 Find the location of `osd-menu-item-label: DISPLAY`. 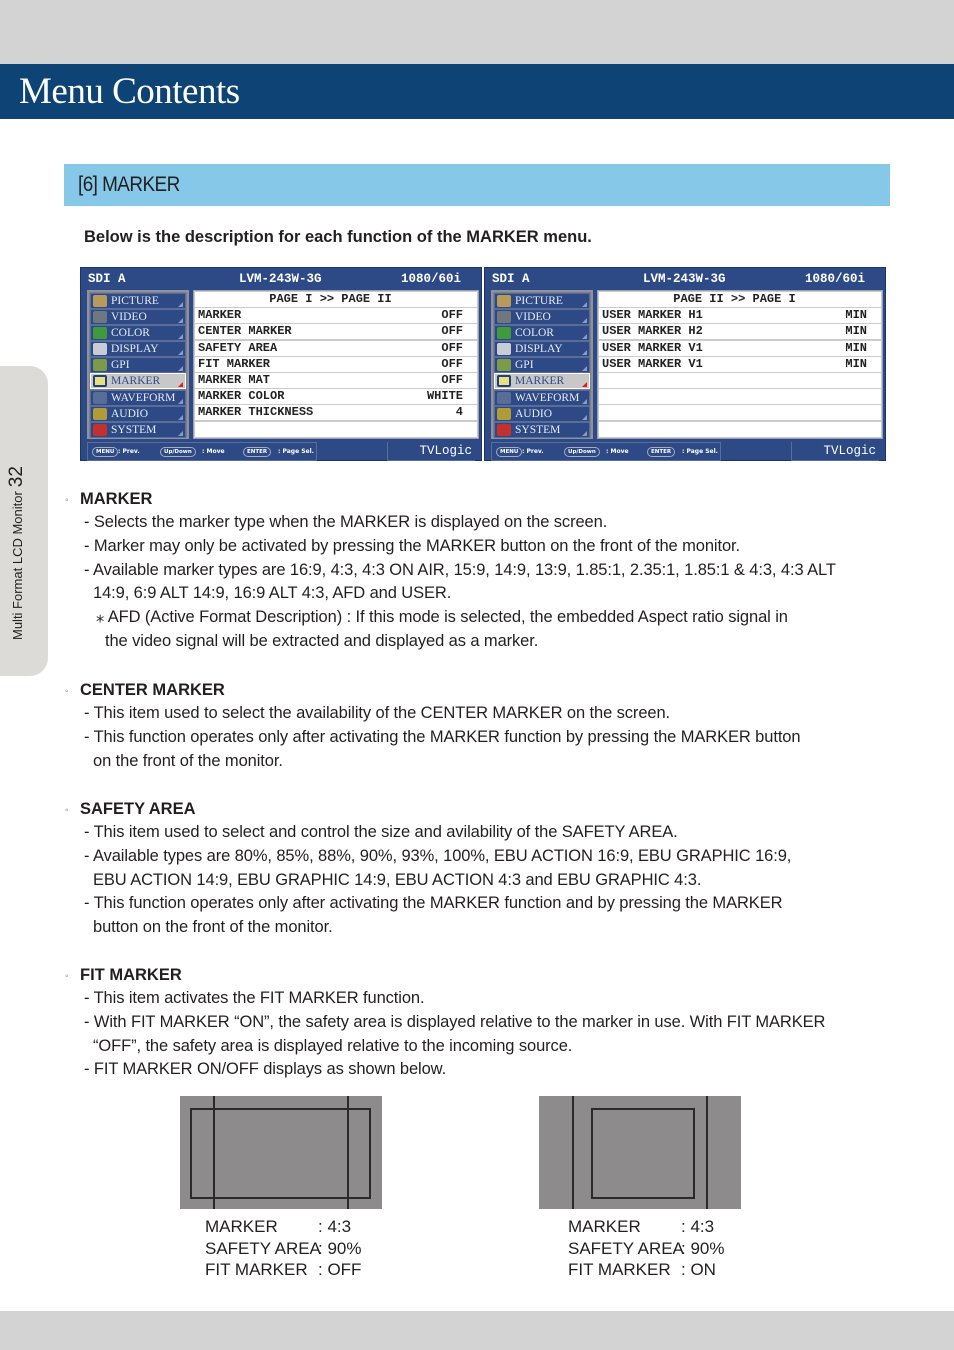

osd-menu-item-label: DISPLAY is located at coordinates (539, 349).